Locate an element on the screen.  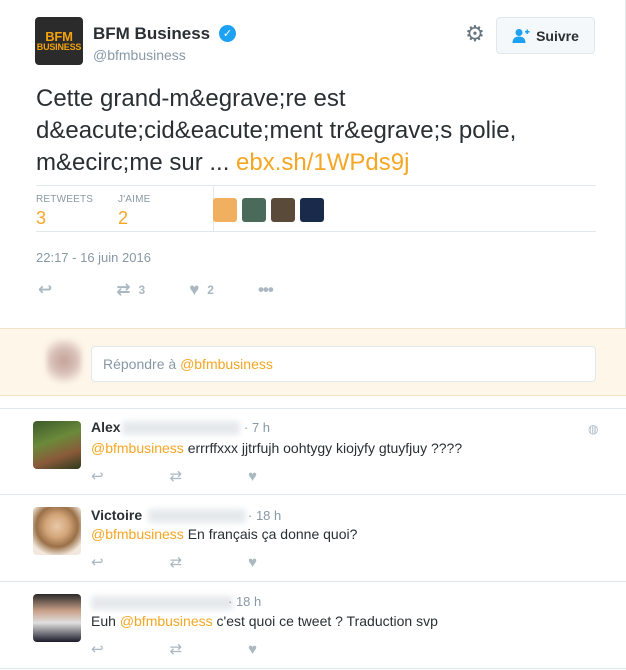
tweet-timestamp: 22:17 - 16 juin 2016 is located at coordinates (93, 257).